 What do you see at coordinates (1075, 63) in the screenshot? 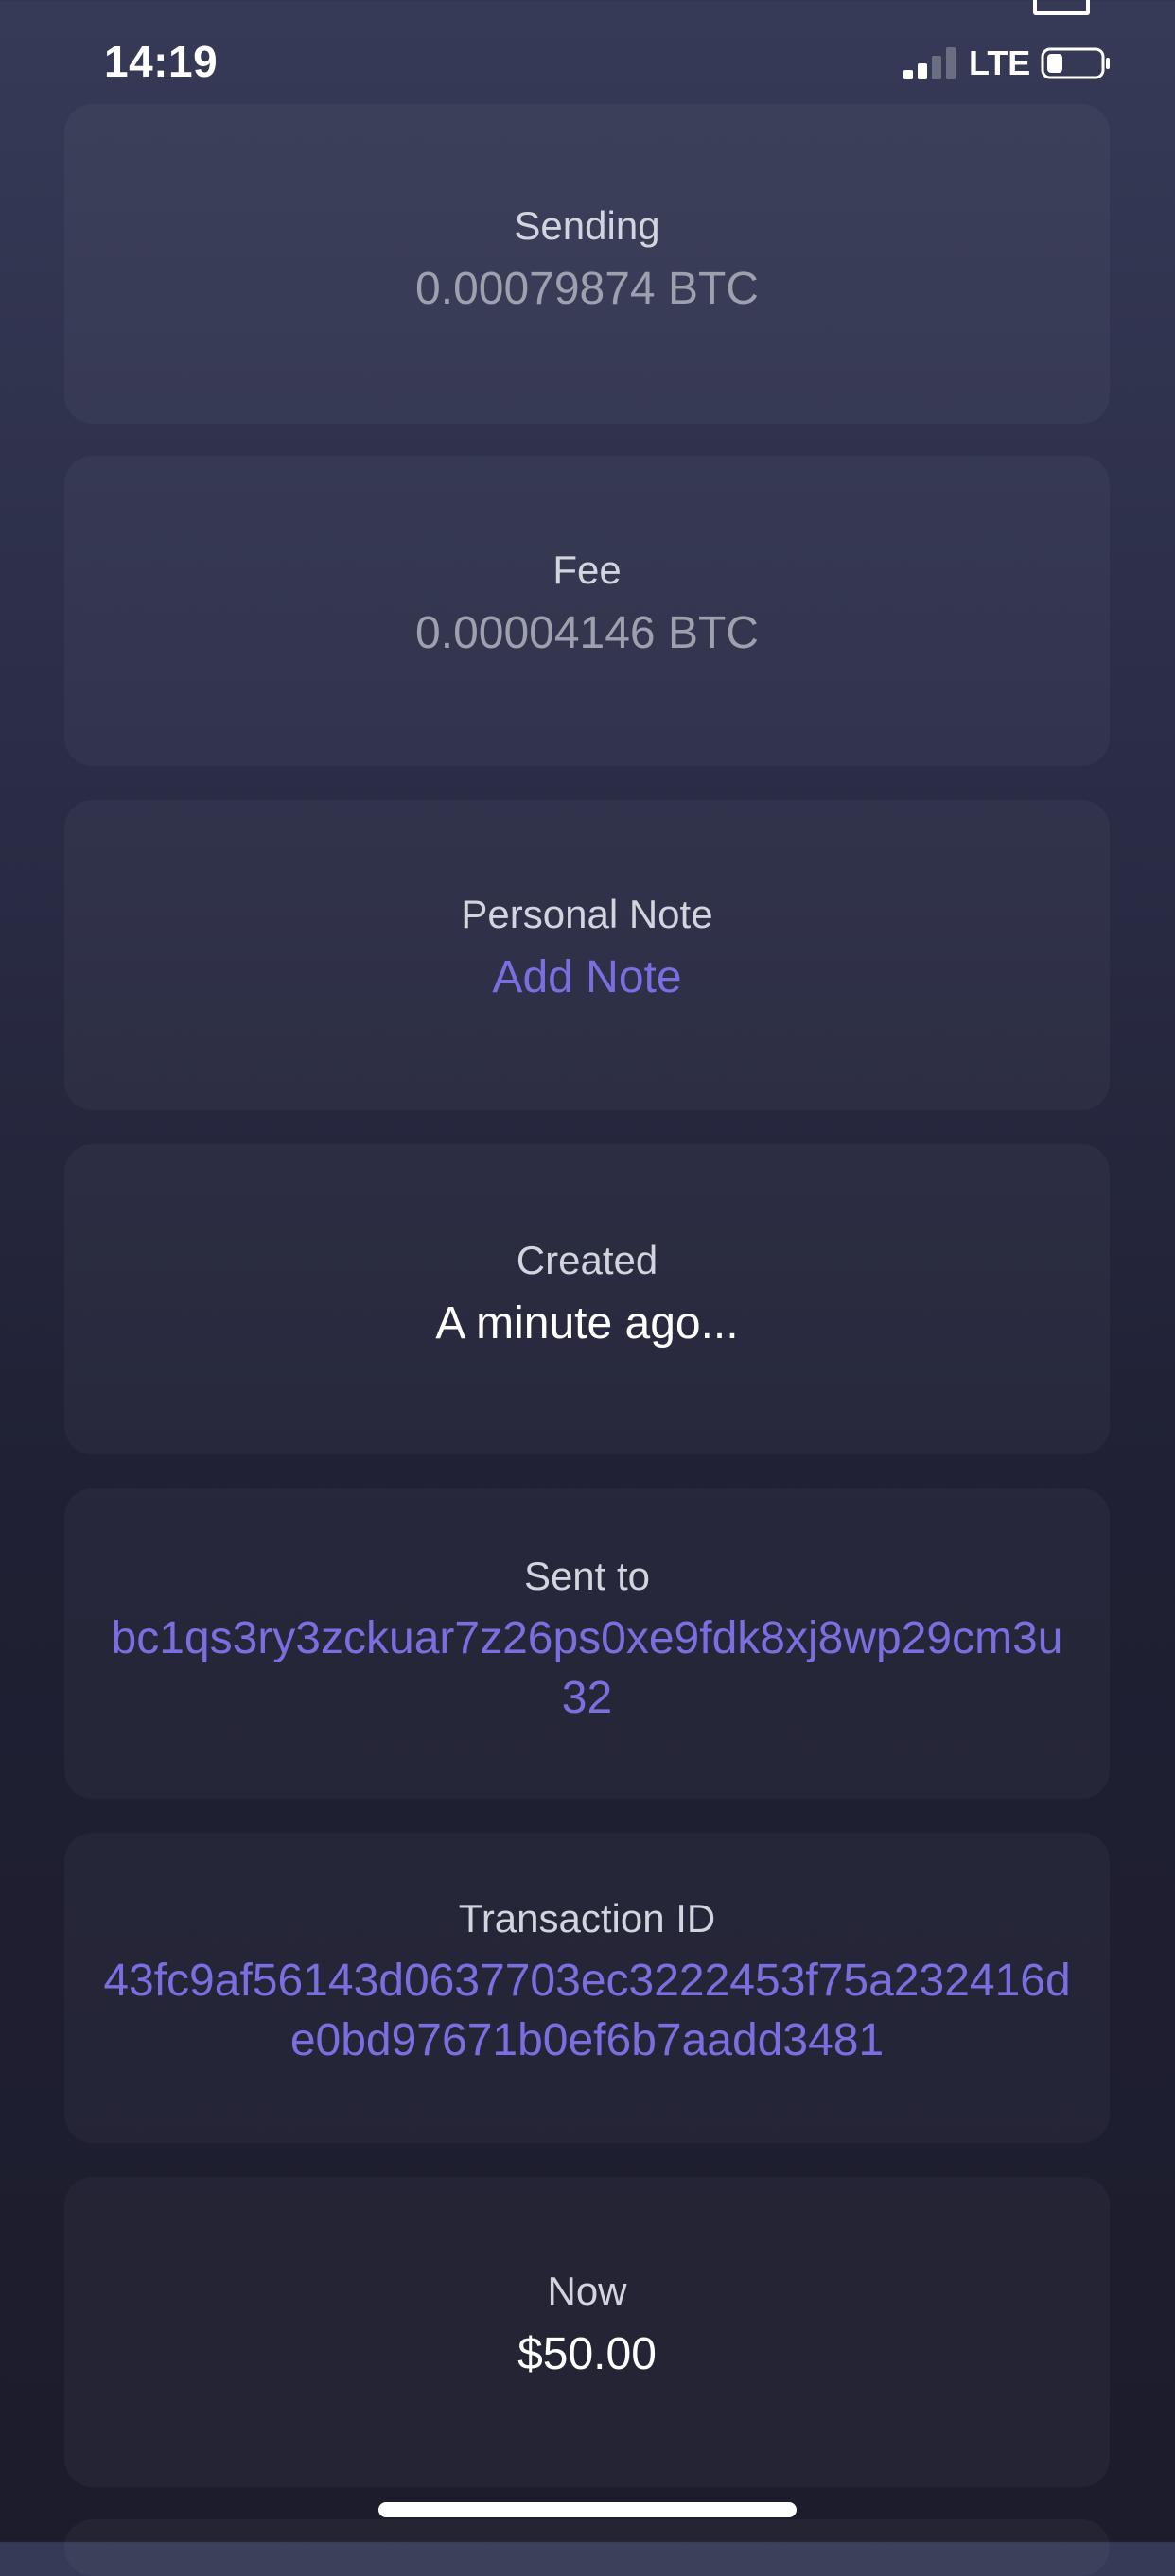
I see `battery-icon` at bounding box center [1075, 63].